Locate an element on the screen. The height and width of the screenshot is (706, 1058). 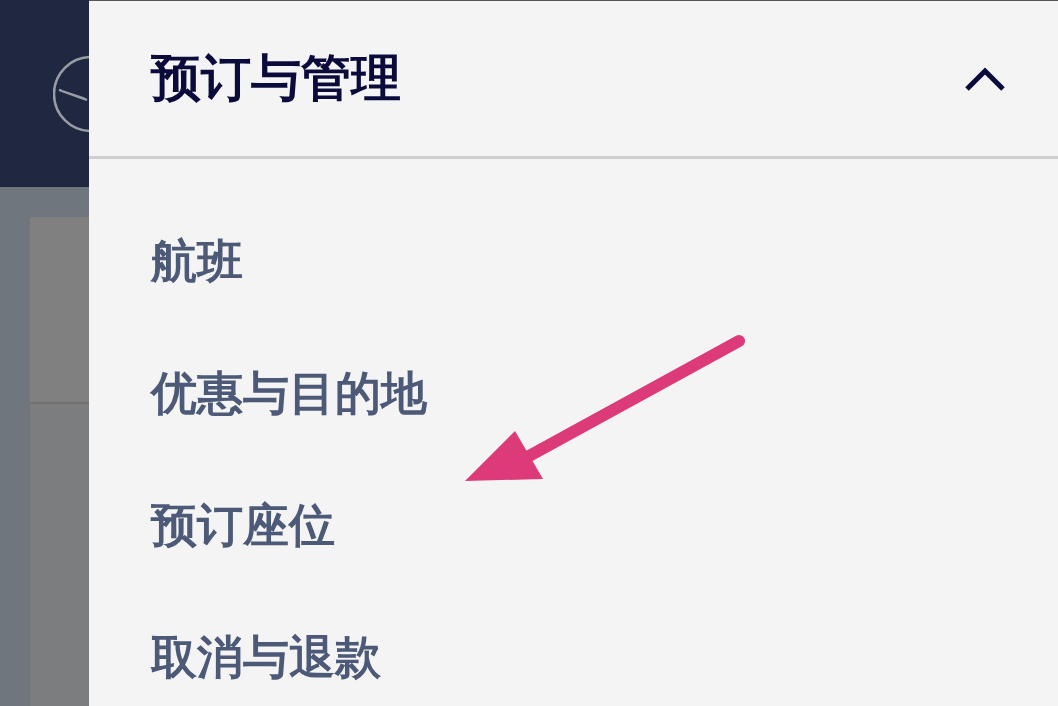
menu-title: 预订与管理 is located at coordinates (276, 78).